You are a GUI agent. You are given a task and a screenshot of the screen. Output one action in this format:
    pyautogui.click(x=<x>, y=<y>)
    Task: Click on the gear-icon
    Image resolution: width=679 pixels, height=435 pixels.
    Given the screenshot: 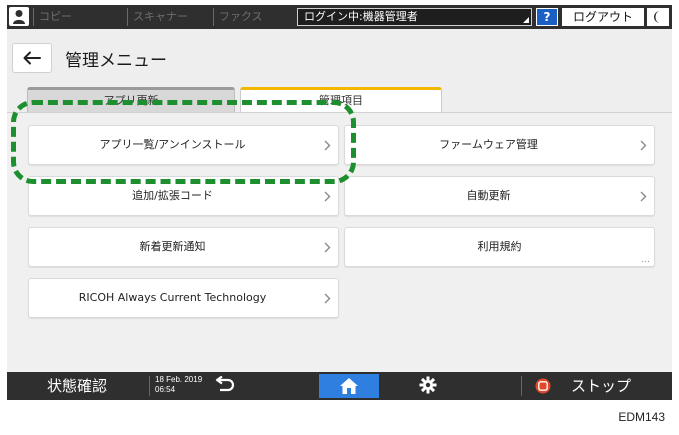 What is the action you would take?
    pyautogui.click(x=428, y=385)
    